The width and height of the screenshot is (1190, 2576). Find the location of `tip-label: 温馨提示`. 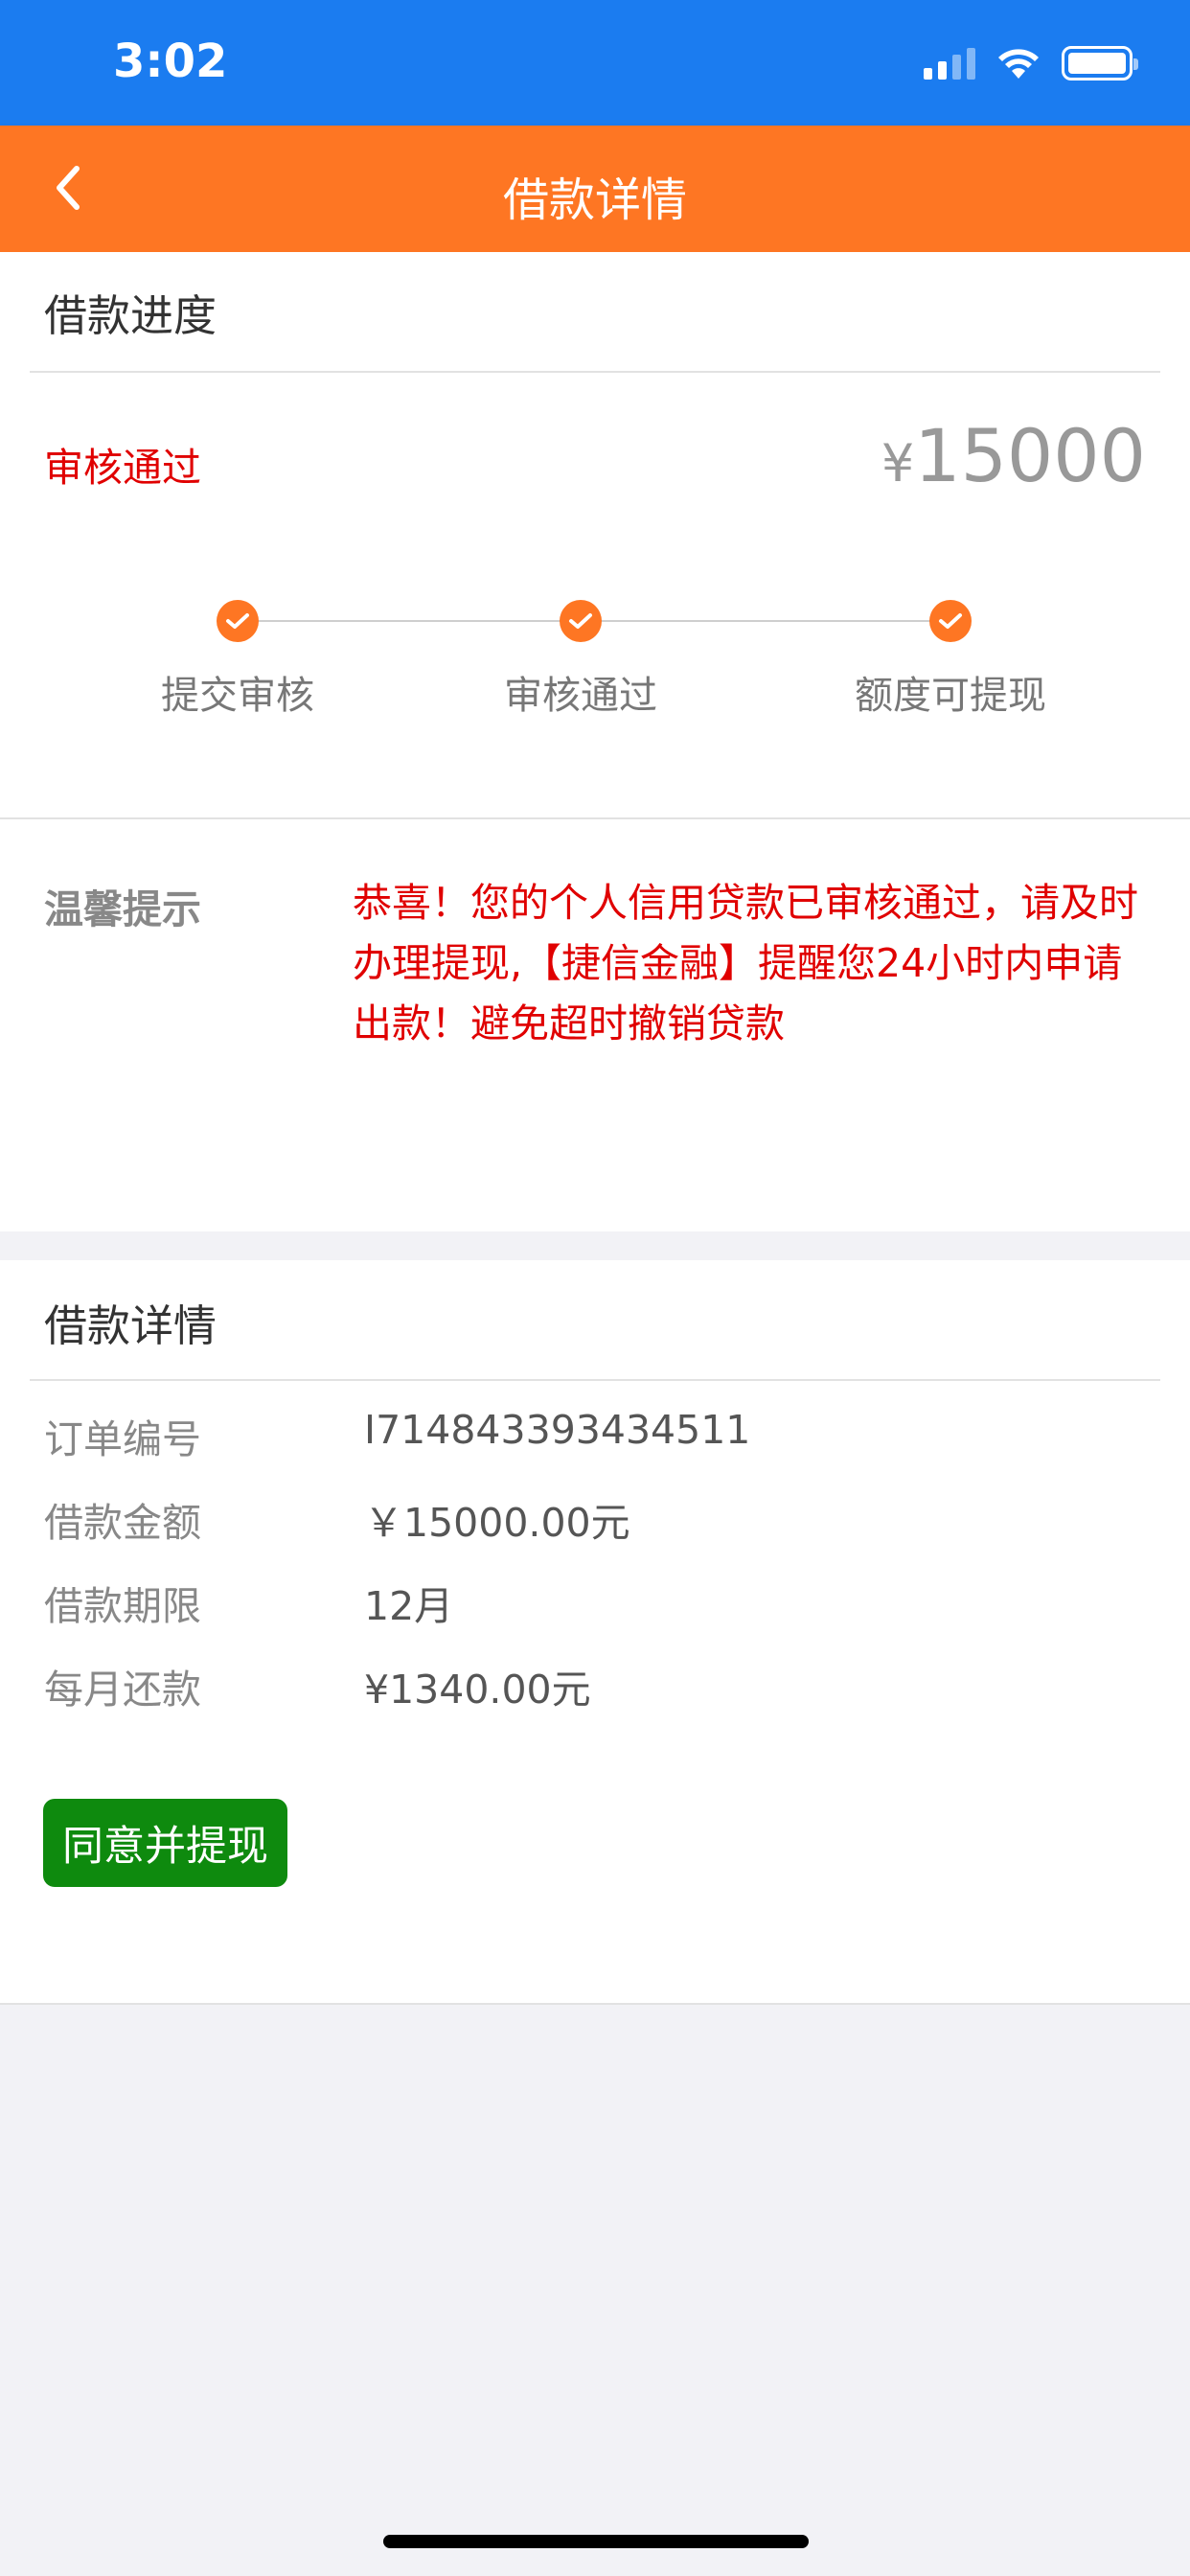

tip-label: 温馨提示 is located at coordinates (123, 909).